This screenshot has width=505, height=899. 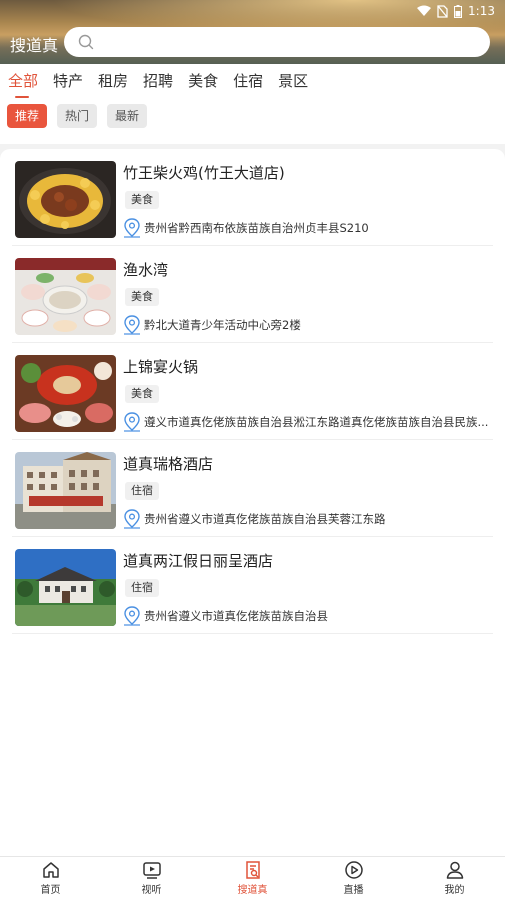 I want to click on listing-address: 贵州省遵义市道真仡佬族苗族自治县, so click(x=308, y=616).